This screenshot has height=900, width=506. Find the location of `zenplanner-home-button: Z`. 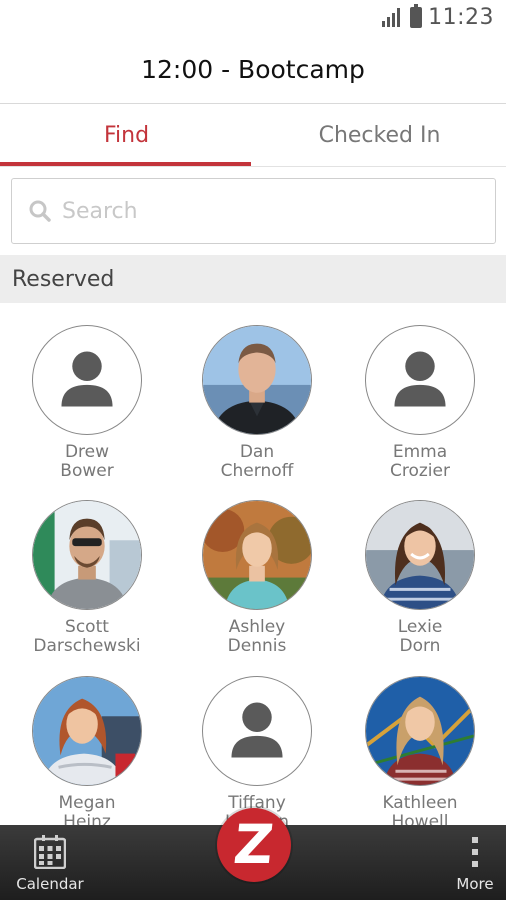

zenplanner-home-button: Z is located at coordinates (254, 845).